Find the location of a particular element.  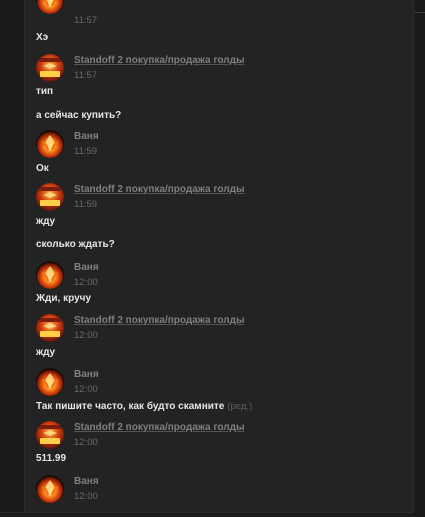

message-text: Жди, кручу is located at coordinates (63, 298).